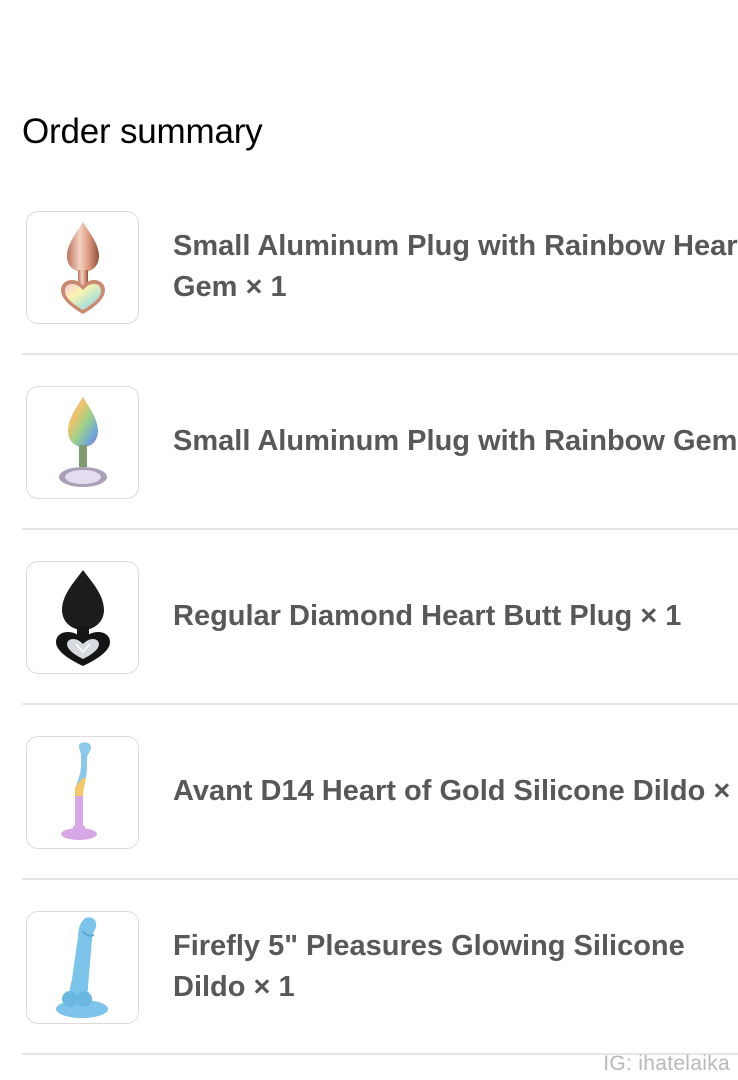 This screenshot has height=1080, width=738. Describe the element at coordinates (455, 441) in the screenshot. I see `product-title: Small Aluminum Plug with Rainbow Gem × 1` at that location.